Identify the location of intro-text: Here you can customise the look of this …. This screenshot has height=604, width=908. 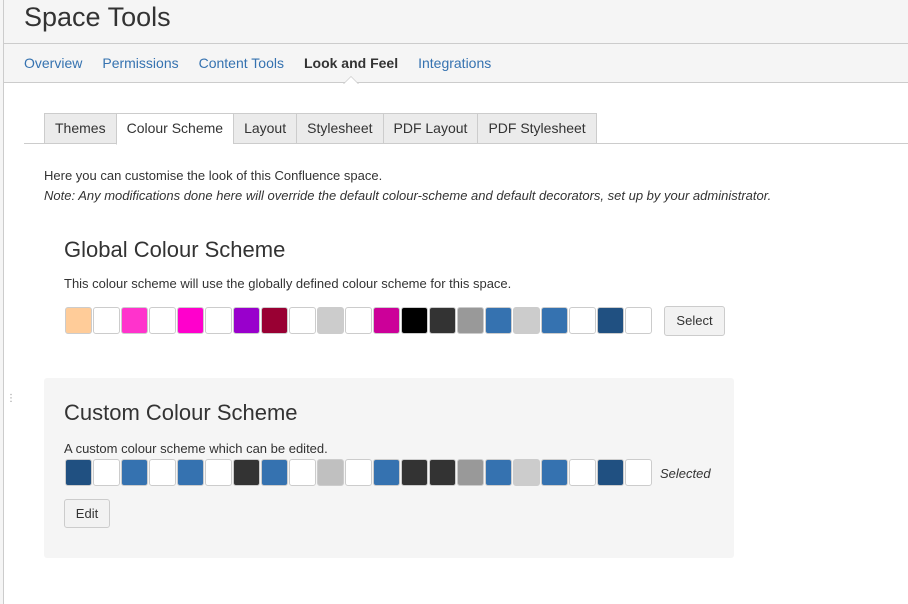
(213, 175).